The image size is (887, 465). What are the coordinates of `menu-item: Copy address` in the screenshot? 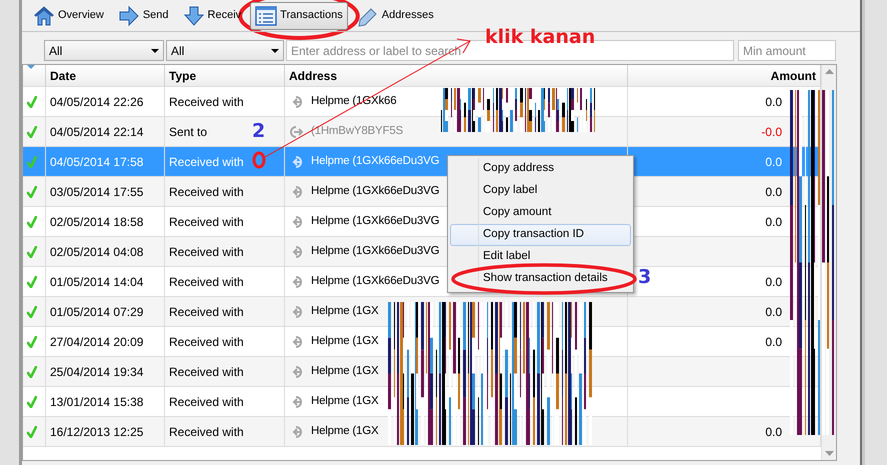 It's located at (540, 169).